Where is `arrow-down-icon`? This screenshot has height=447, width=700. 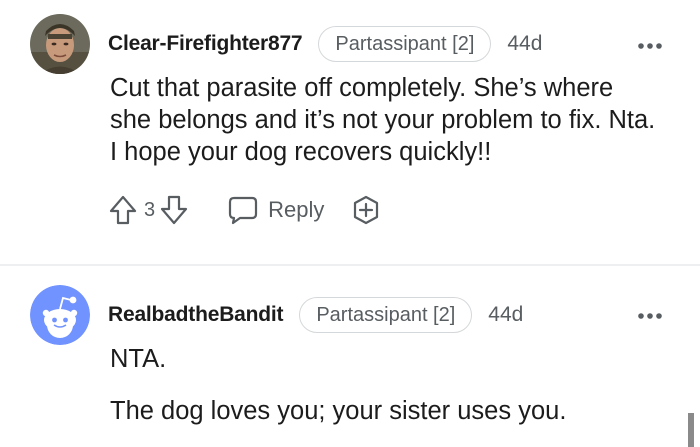 arrow-down-icon is located at coordinates (174, 210).